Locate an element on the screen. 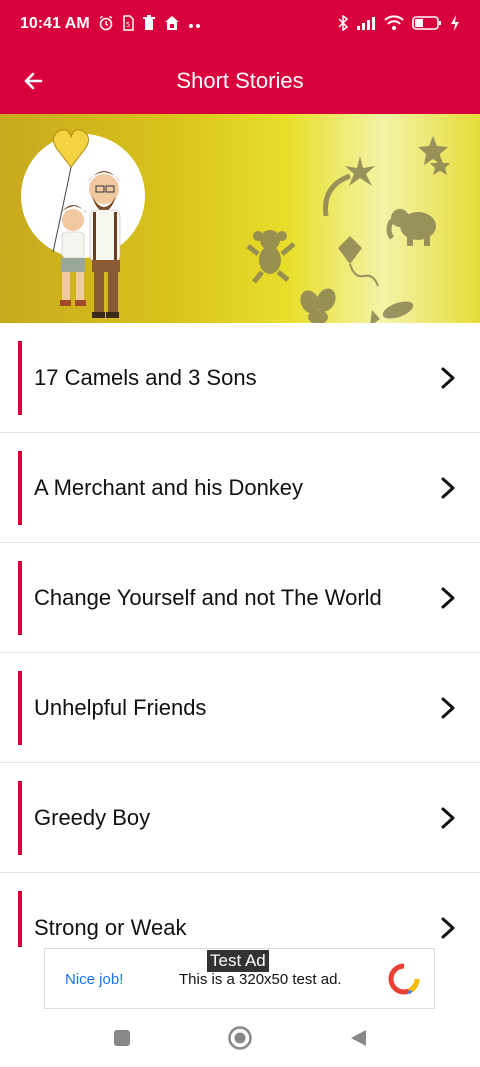 This screenshot has height=1067, width=480. story-title: Strong or Weak is located at coordinates (110, 927).